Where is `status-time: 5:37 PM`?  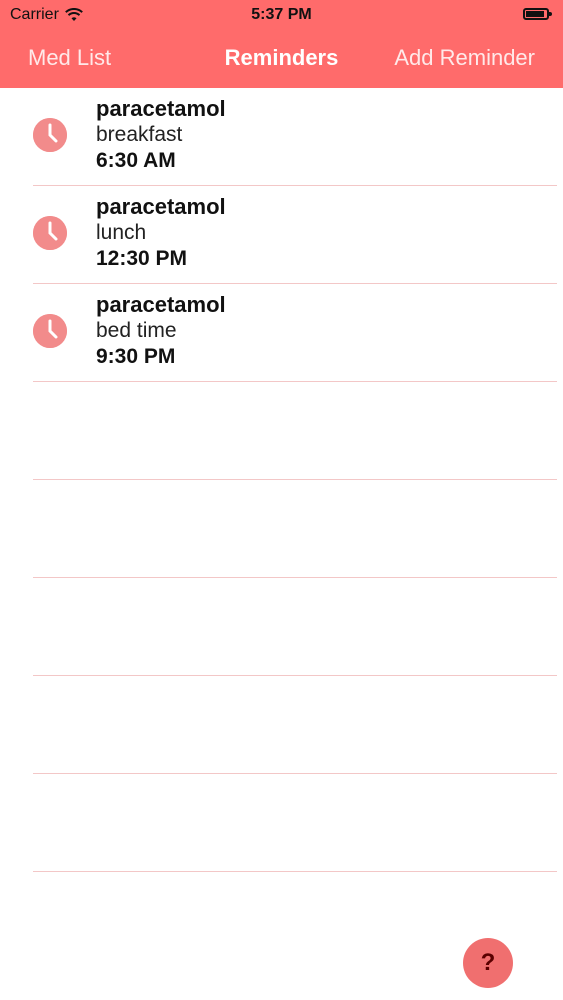
status-time: 5:37 PM is located at coordinates (281, 14).